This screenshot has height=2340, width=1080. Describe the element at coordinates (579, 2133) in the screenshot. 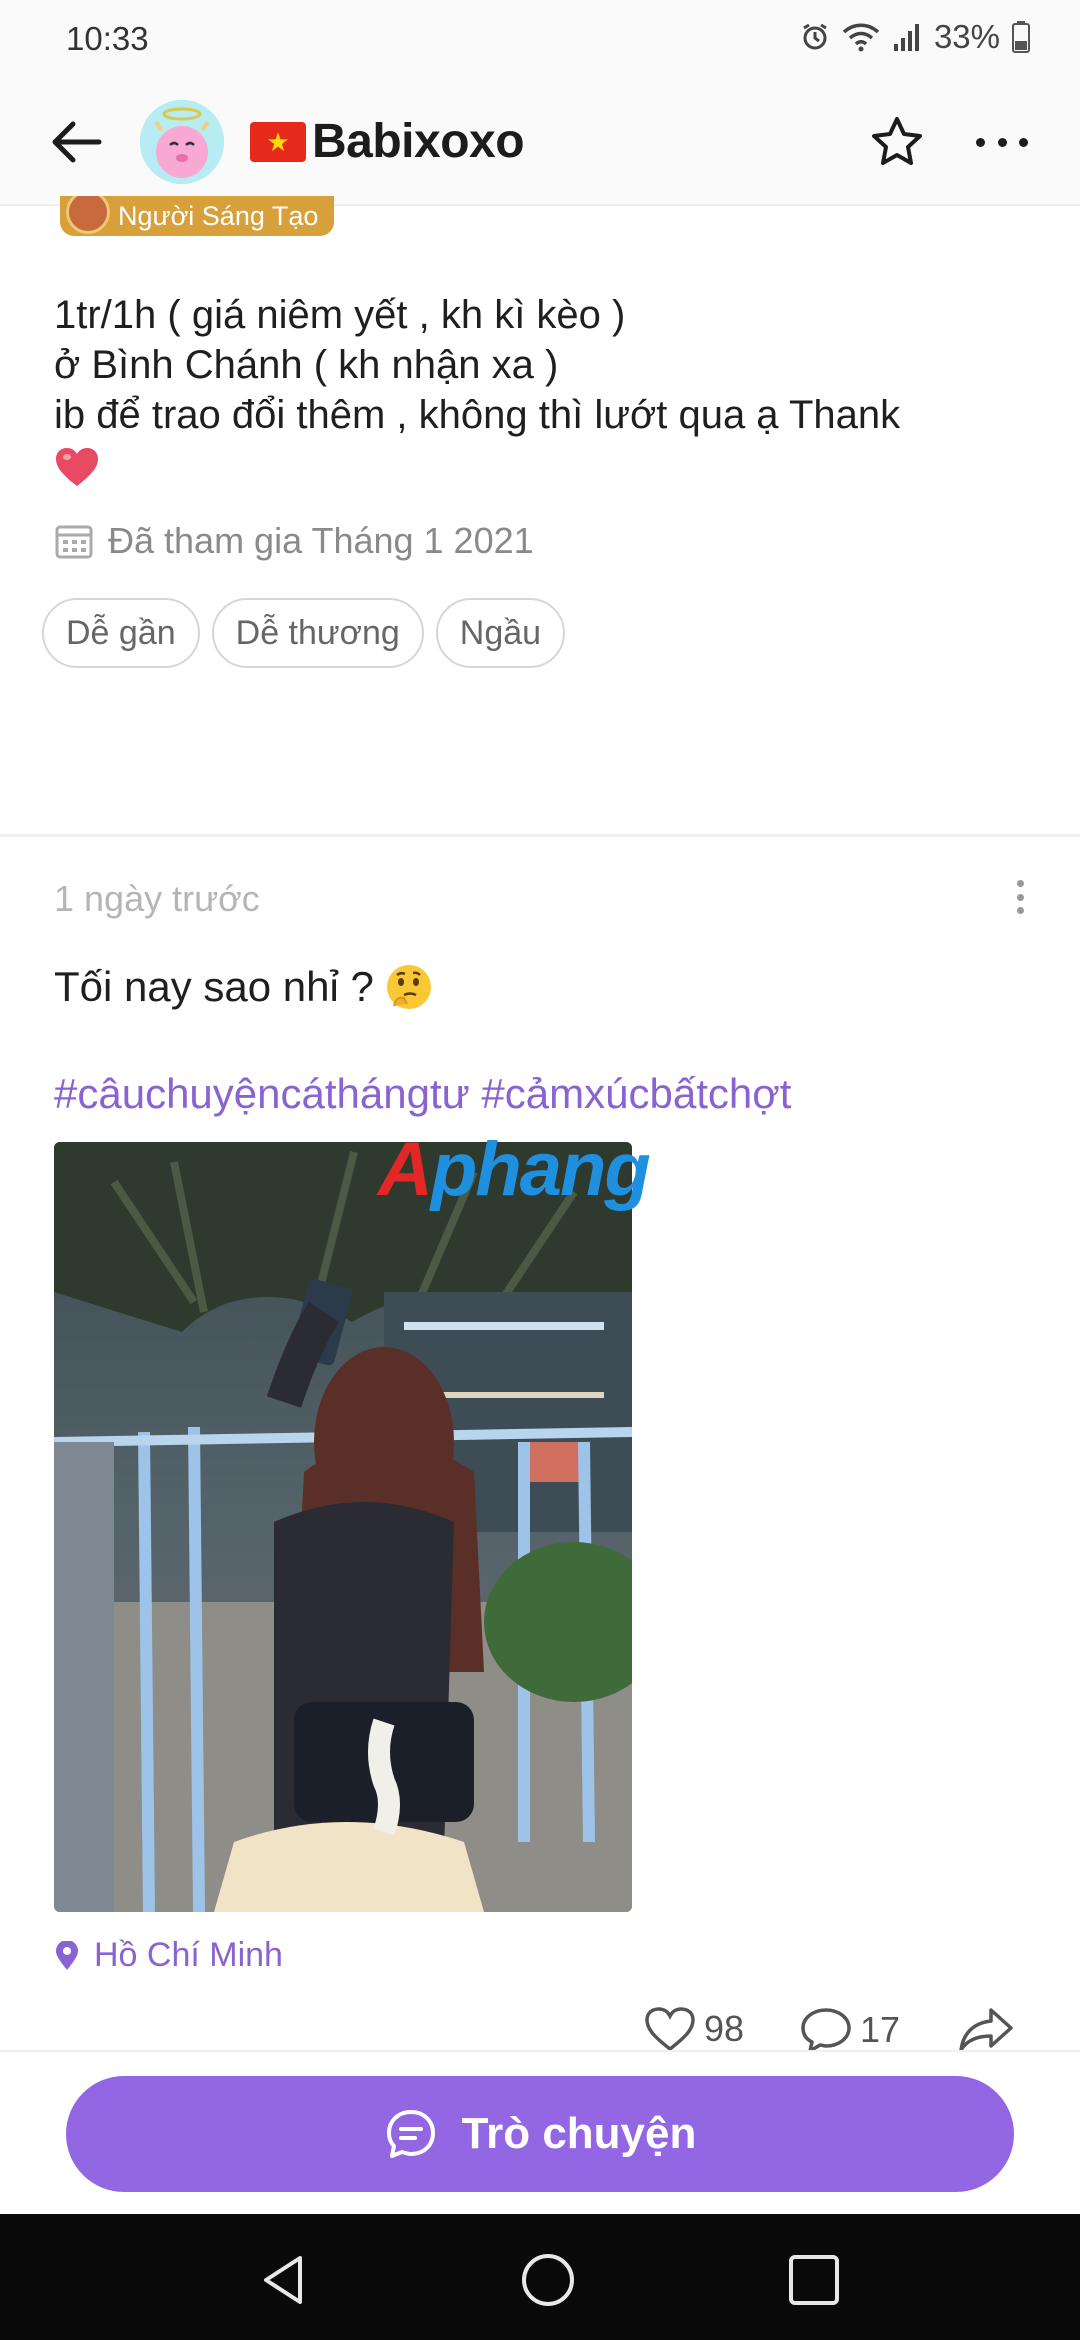

I see `chat-button-label: Trò chuyện` at that location.